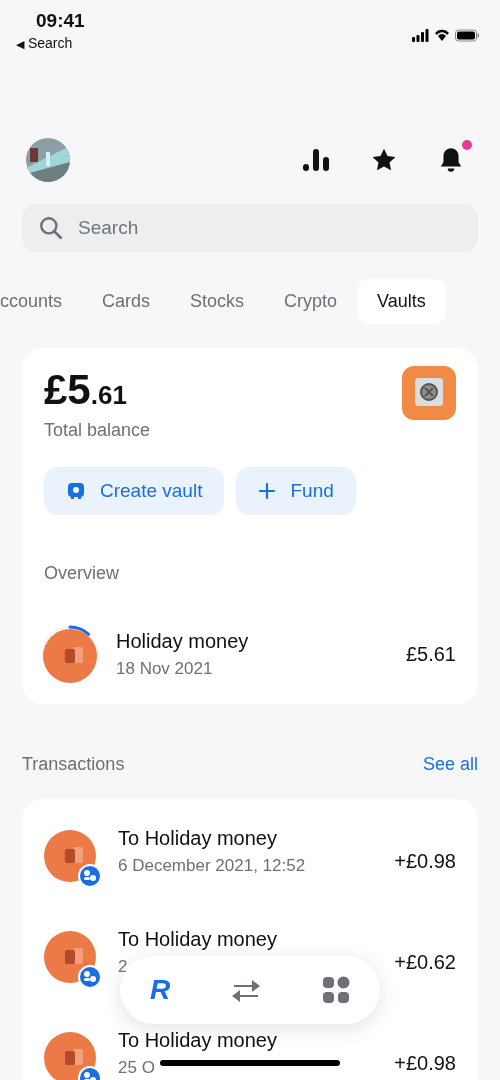 The width and height of the screenshot is (500, 1080). I want to click on vault-amount: £5.61, so click(430, 654).